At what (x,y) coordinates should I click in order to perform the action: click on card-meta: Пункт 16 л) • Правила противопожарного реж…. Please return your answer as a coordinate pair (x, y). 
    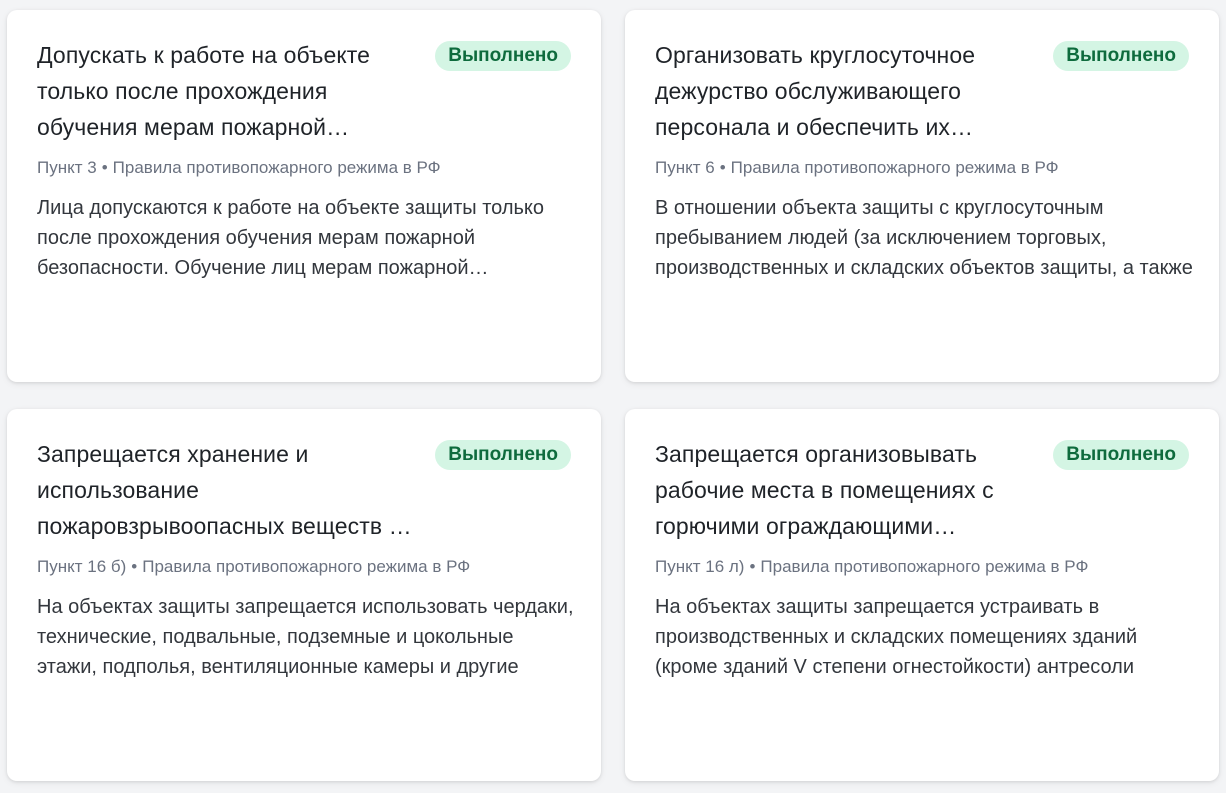
    Looking at the image, I should click on (925, 567).